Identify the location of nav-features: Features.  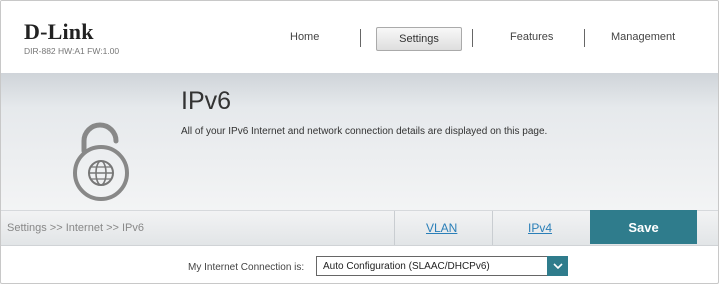
(531, 37).